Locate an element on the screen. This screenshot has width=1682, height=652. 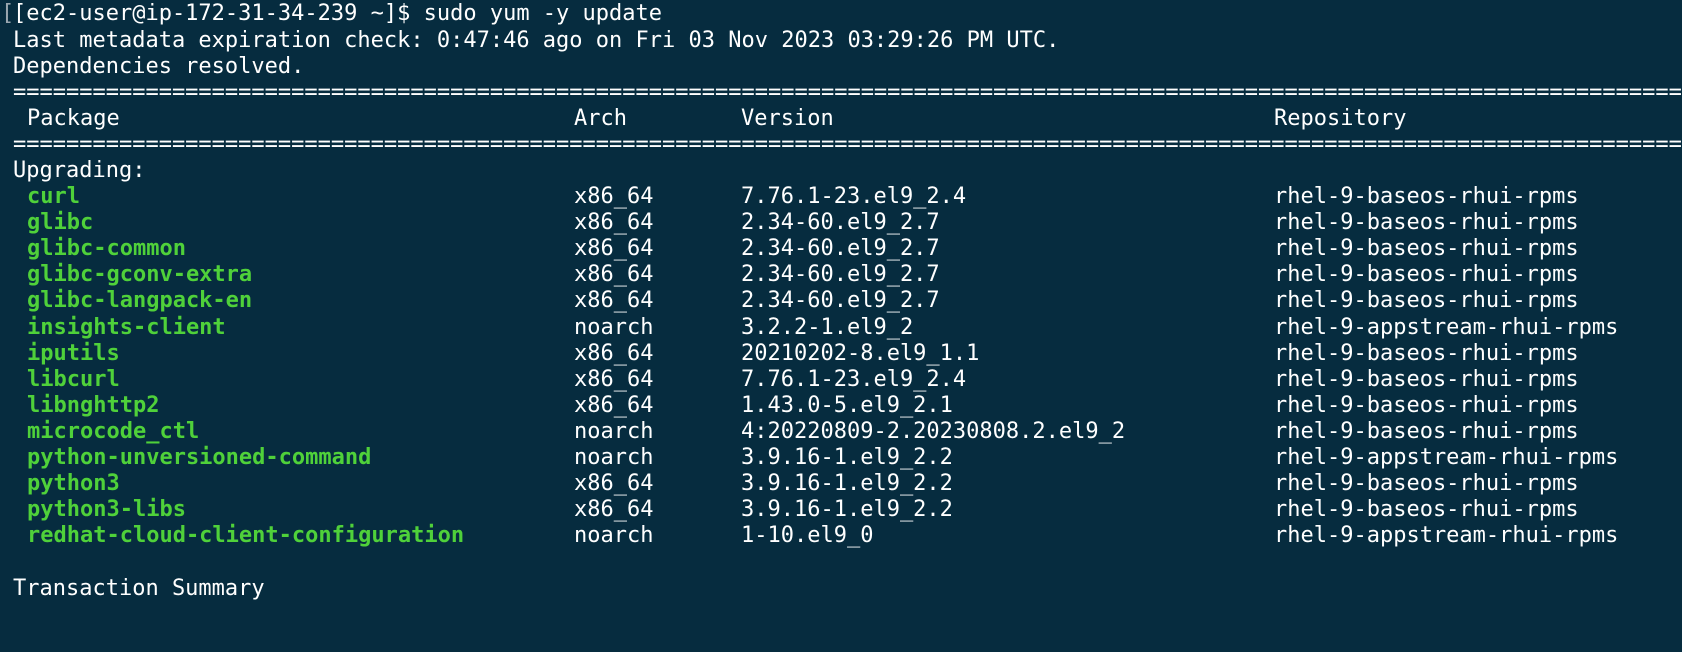
package-version: 1.43.0-5.el9_2.1 is located at coordinates (847, 405).